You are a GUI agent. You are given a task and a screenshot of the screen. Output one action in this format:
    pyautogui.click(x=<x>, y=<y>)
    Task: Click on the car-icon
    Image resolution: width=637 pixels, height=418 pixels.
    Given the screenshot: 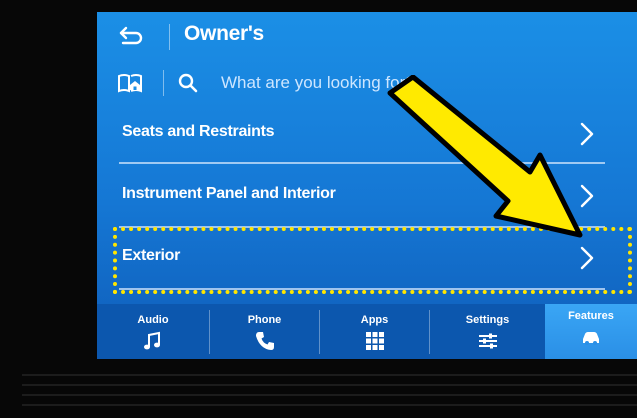 What is the action you would take?
    pyautogui.click(x=591, y=338)
    